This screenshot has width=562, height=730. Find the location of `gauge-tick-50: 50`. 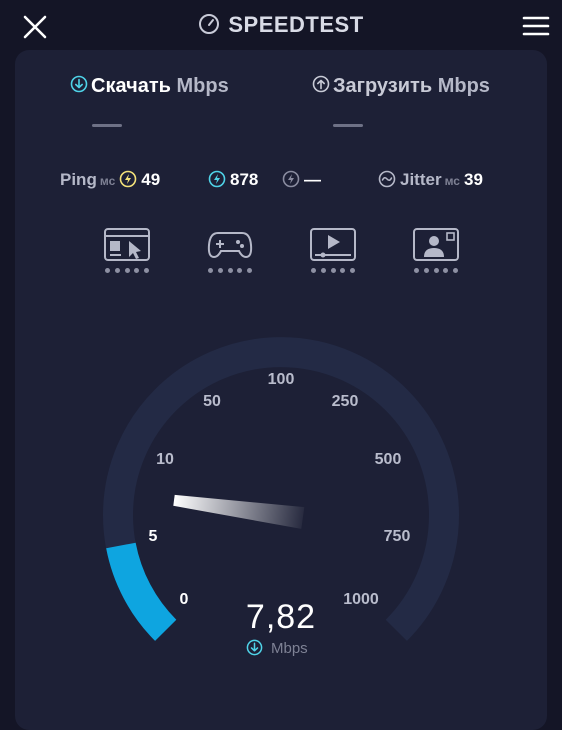

gauge-tick-50: 50 is located at coordinates (212, 401).